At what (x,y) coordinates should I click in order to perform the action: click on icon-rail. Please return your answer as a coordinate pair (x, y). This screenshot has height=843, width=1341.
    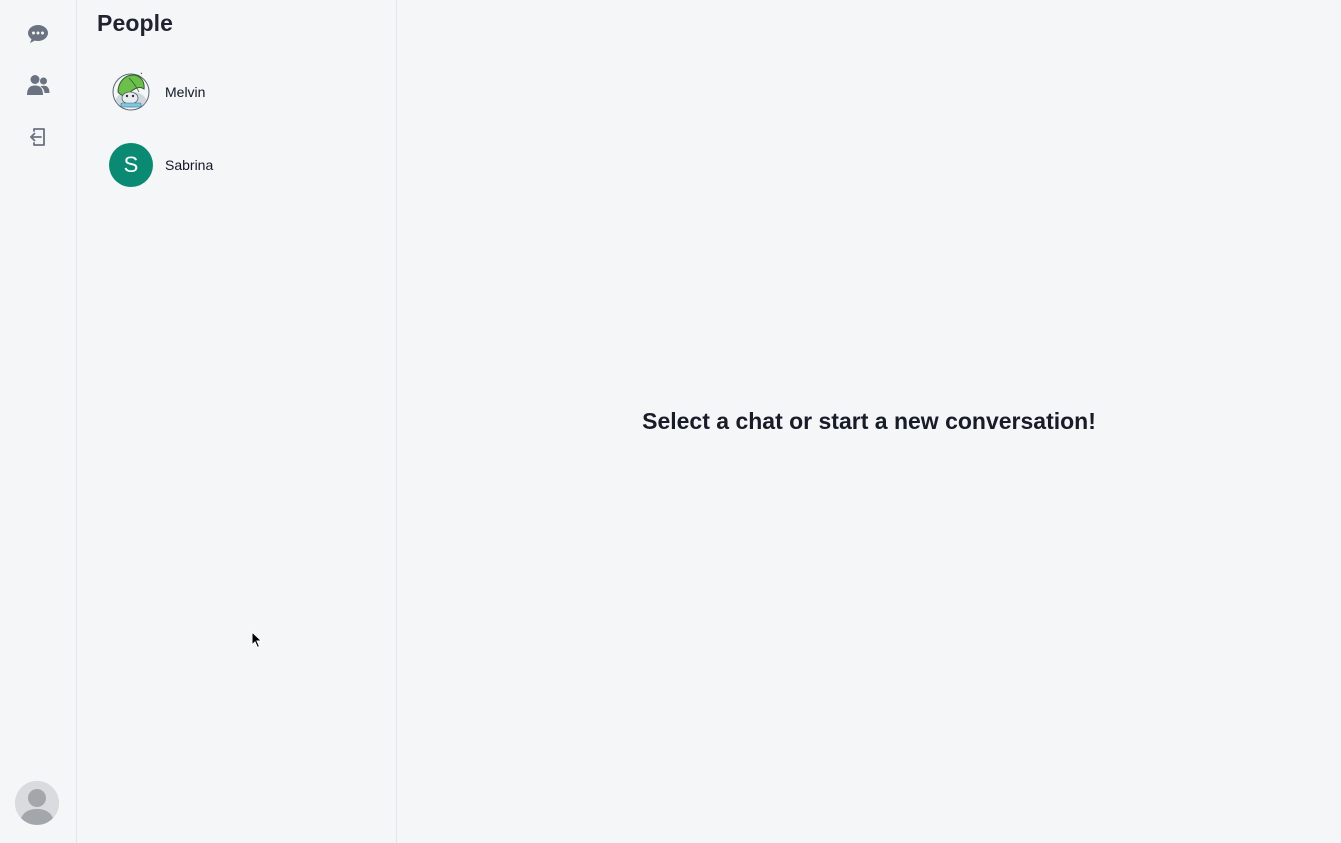
    Looking at the image, I should click on (38, 421).